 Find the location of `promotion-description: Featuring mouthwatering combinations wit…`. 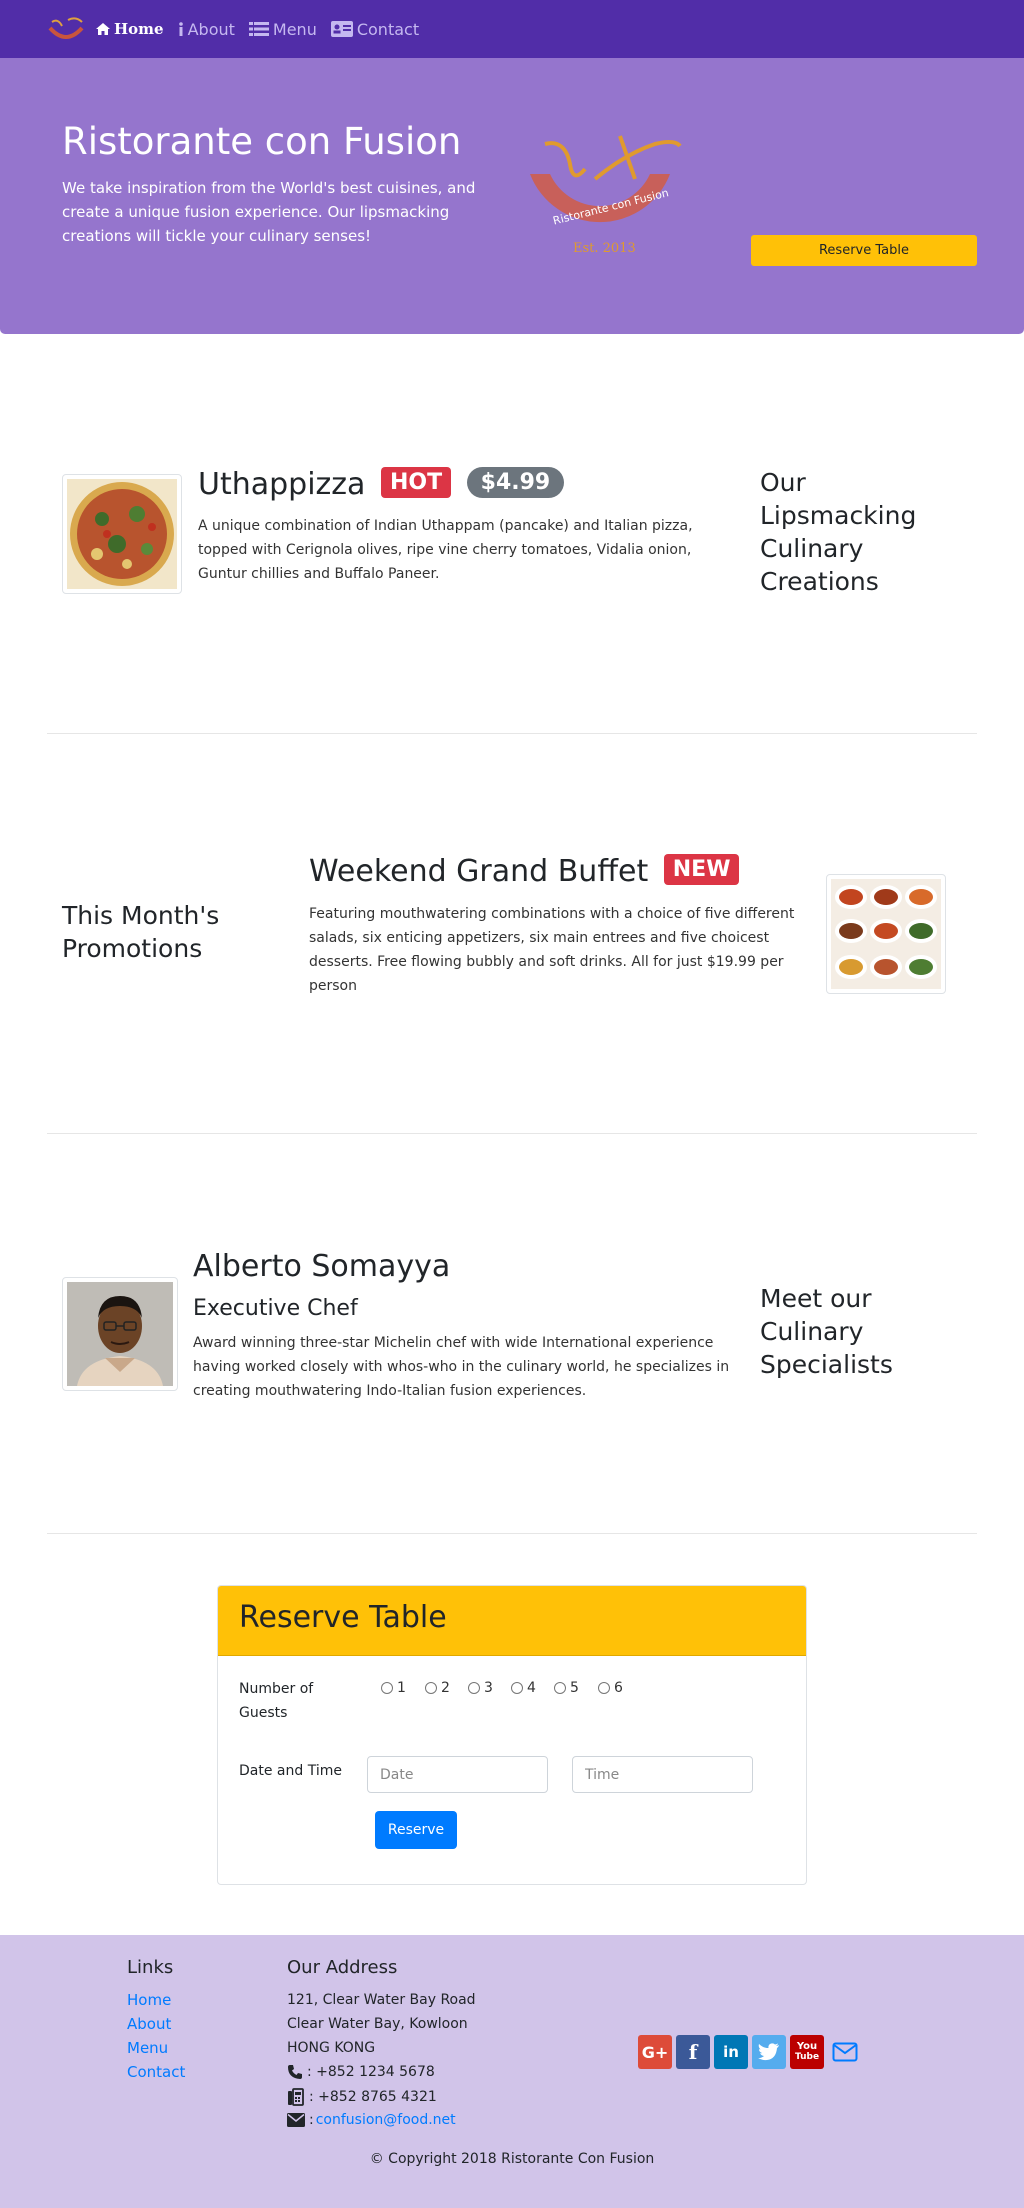

promotion-description: Featuring mouthwatering combinations wit… is located at coordinates (552, 950).